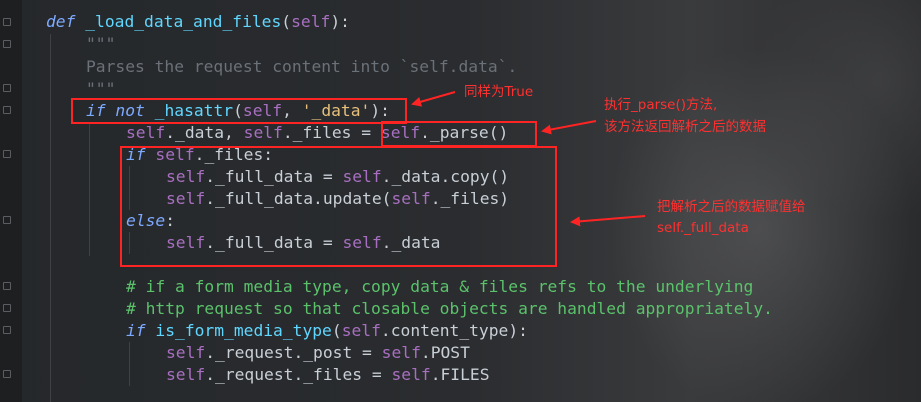  What do you see at coordinates (661, 105) in the screenshot?
I see `annotation-note2-line1: 执行_parse()方法,` at bounding box center [661, 105].